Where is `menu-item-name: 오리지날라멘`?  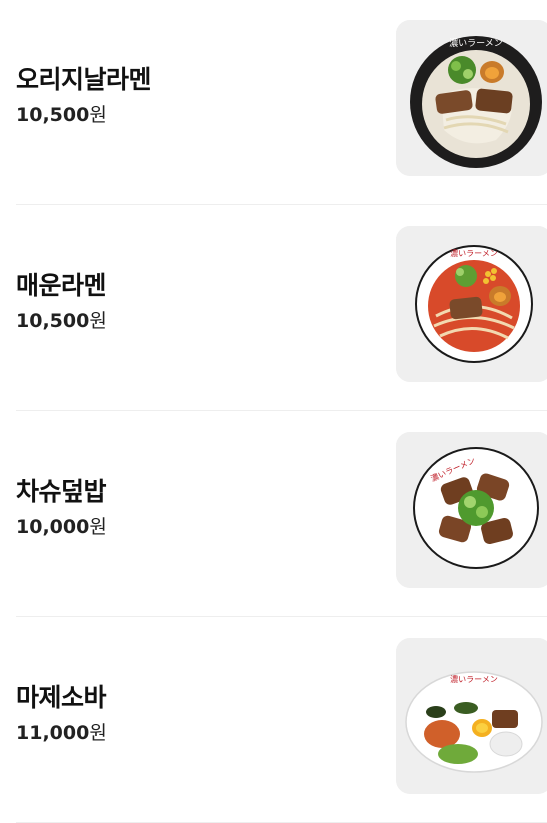 menu-item-name: 오리지날라멘 is located at coordinates (84, 79).